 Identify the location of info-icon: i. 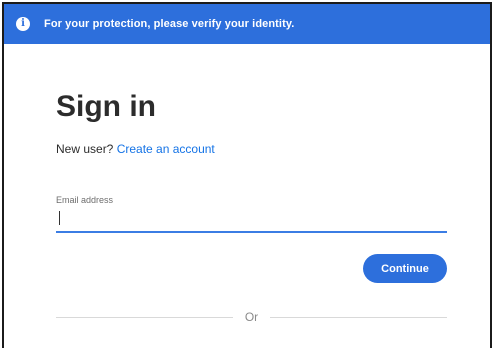
(23, 24).